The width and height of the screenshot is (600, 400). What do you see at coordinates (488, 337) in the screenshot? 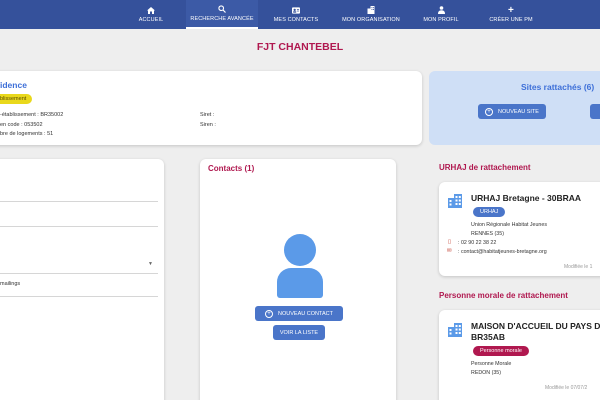
I see `pm-name-line2: BR35AB` at bounding box center [488, 337].